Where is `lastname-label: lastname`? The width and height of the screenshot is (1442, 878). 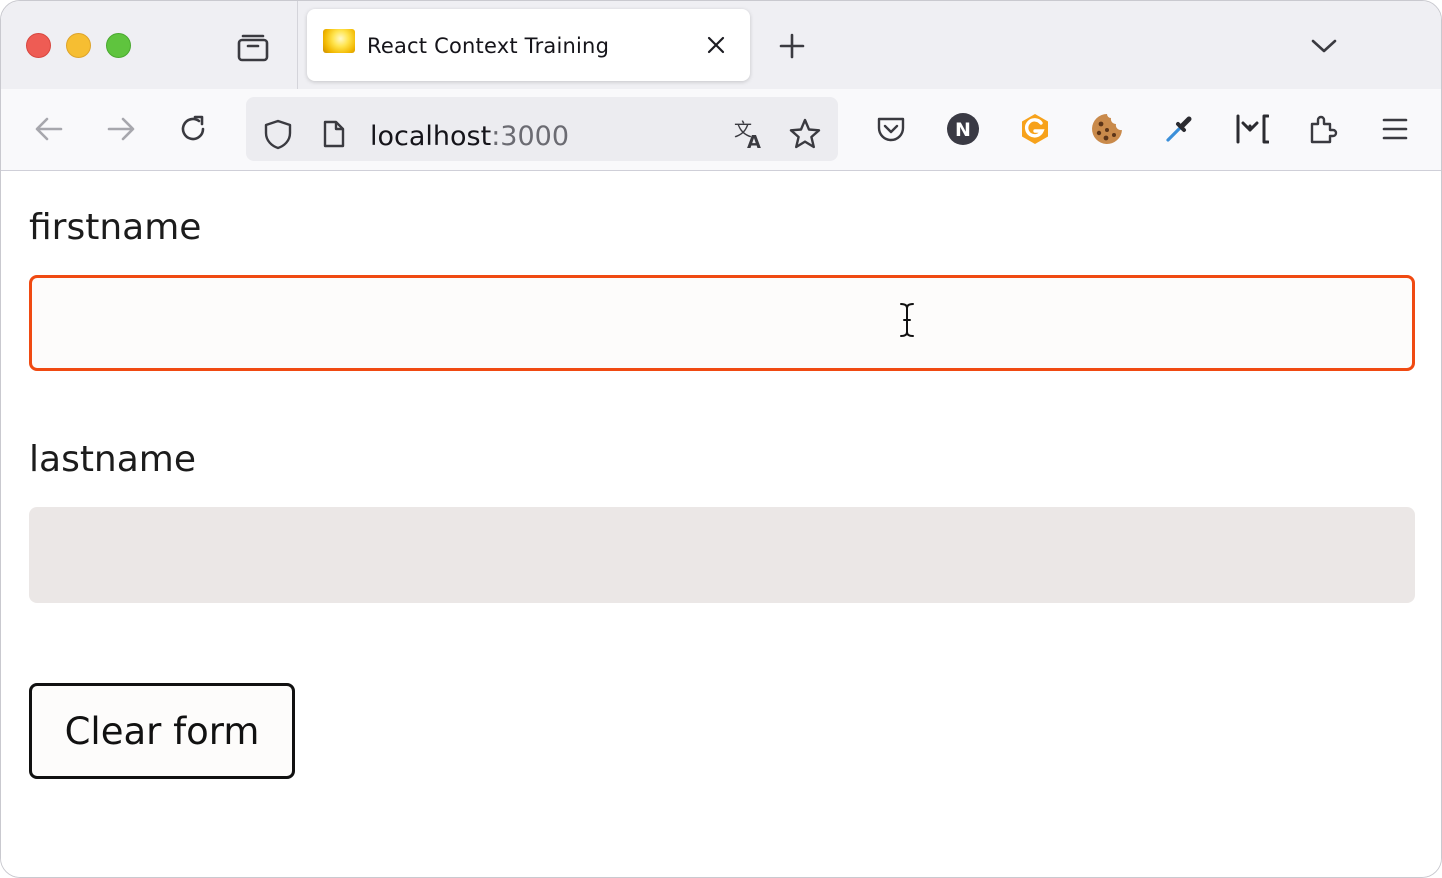 lastname-label: lastname is located at coordinates (113, 459).